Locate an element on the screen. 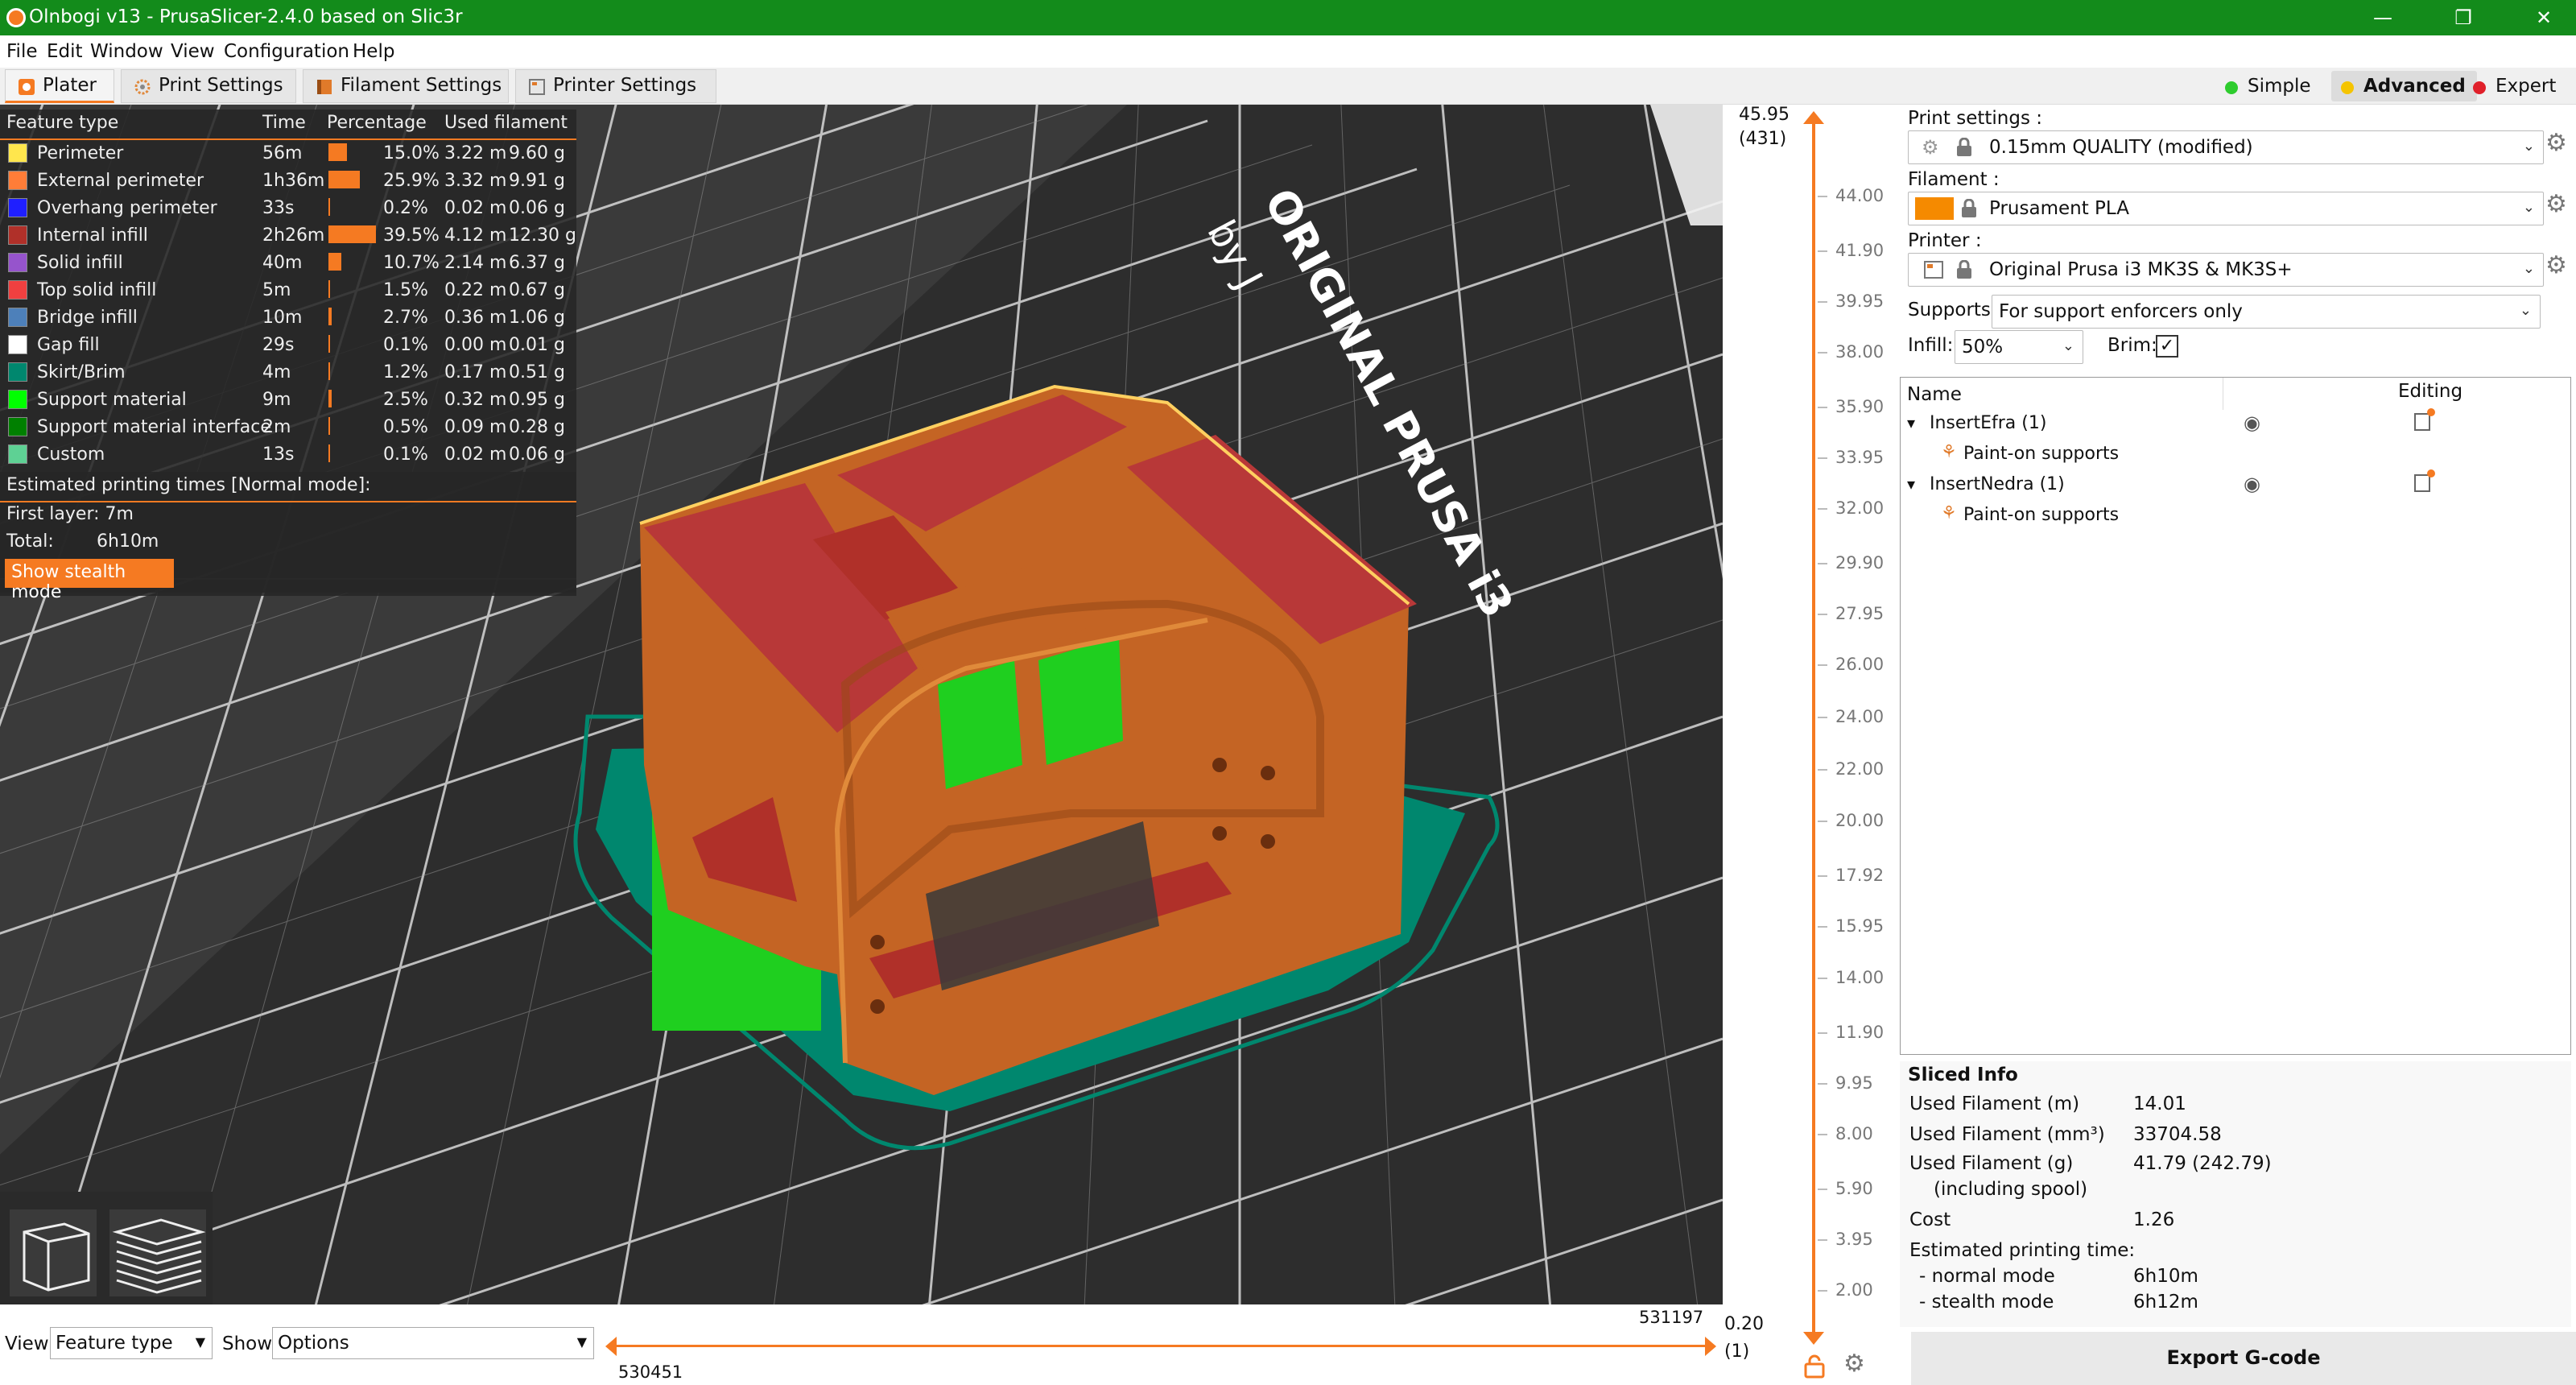 The height and width of the screenshot is (1385, 2576). tab-print-settings: Print Settings is located at coordinates (208, 86).